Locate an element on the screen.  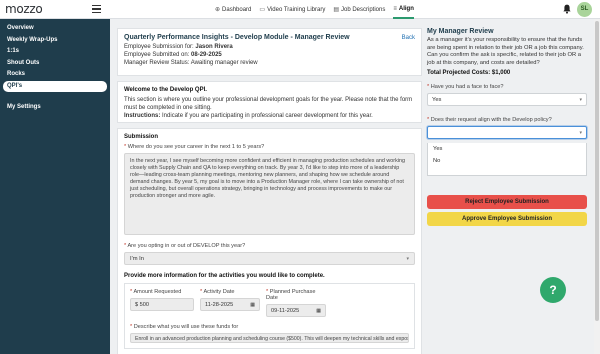
submission-title: Submission is located at coordinates (141, 137).